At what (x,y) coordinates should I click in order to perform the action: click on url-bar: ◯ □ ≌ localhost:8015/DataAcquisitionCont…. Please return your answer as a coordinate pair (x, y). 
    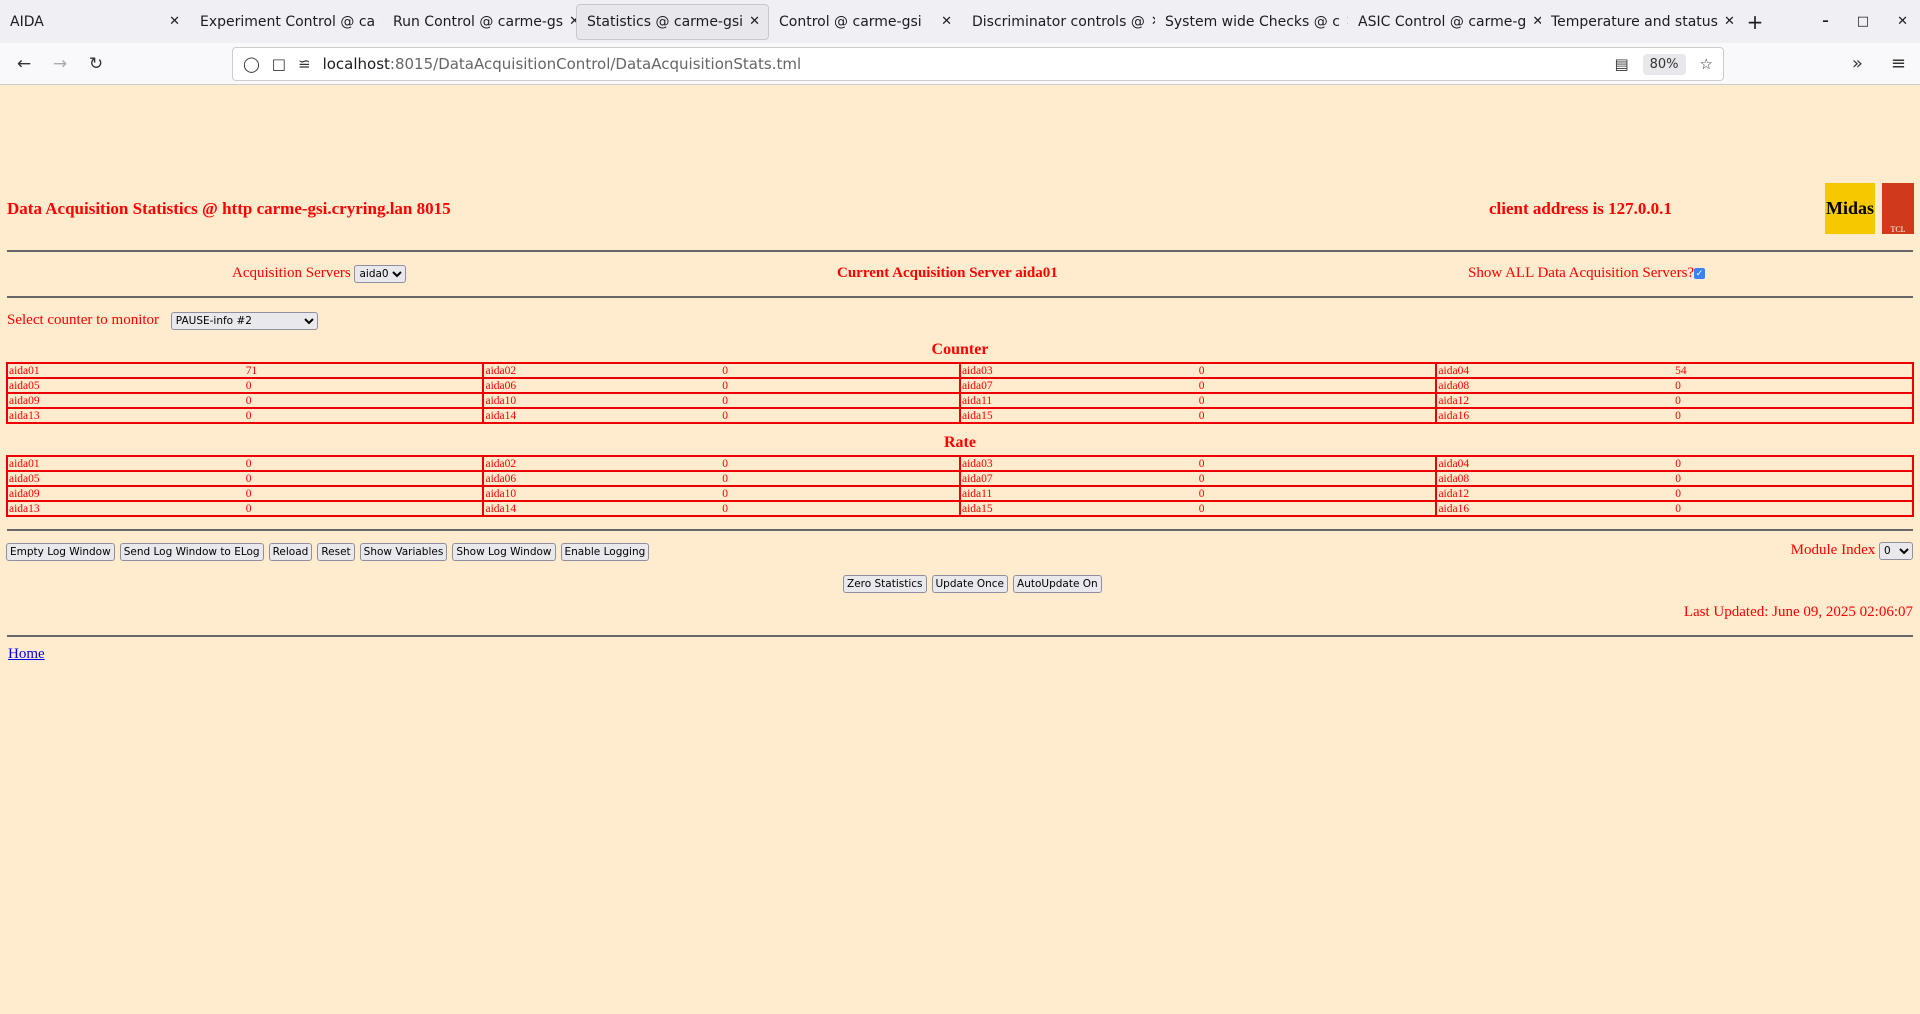
    Looking at the image, I should click on (978, 64).